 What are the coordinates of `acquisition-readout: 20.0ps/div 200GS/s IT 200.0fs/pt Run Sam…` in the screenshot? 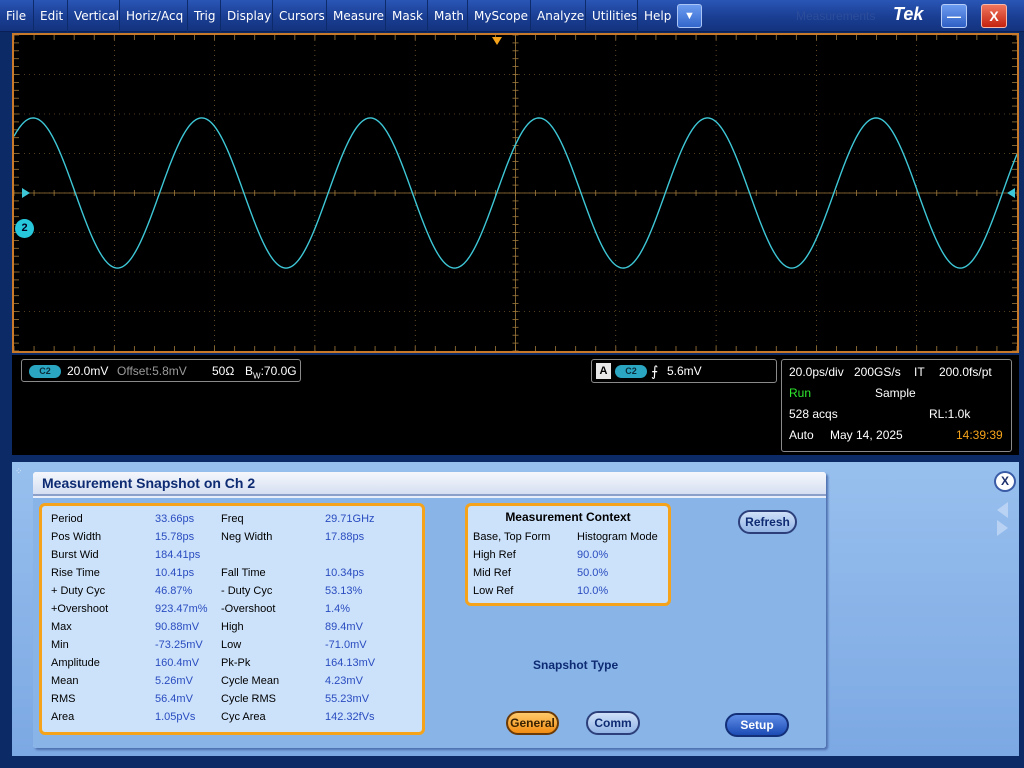 It's located at (896, 405).